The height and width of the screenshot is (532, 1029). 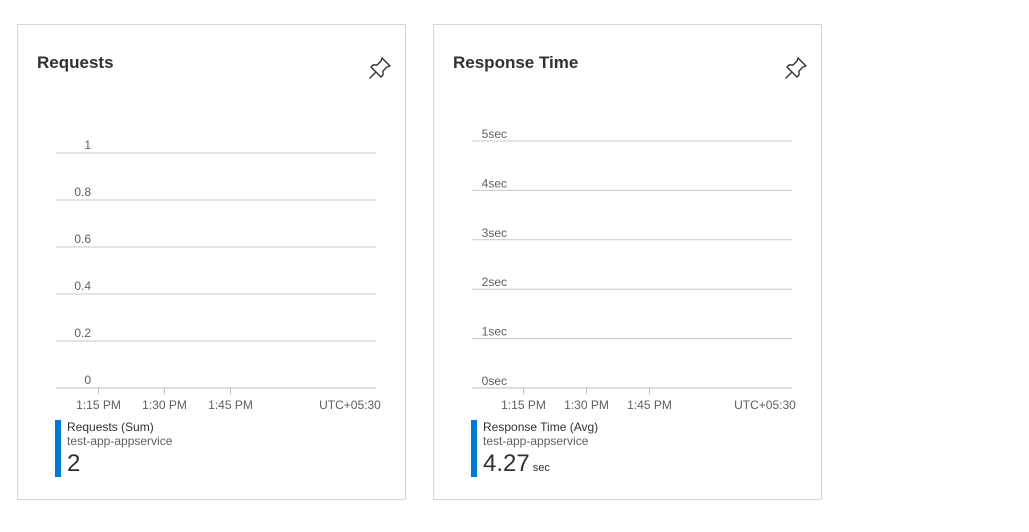 I want to click on requests-legend: Requests (Sum) test-app-appservice 2, so click(x=113, y=449).